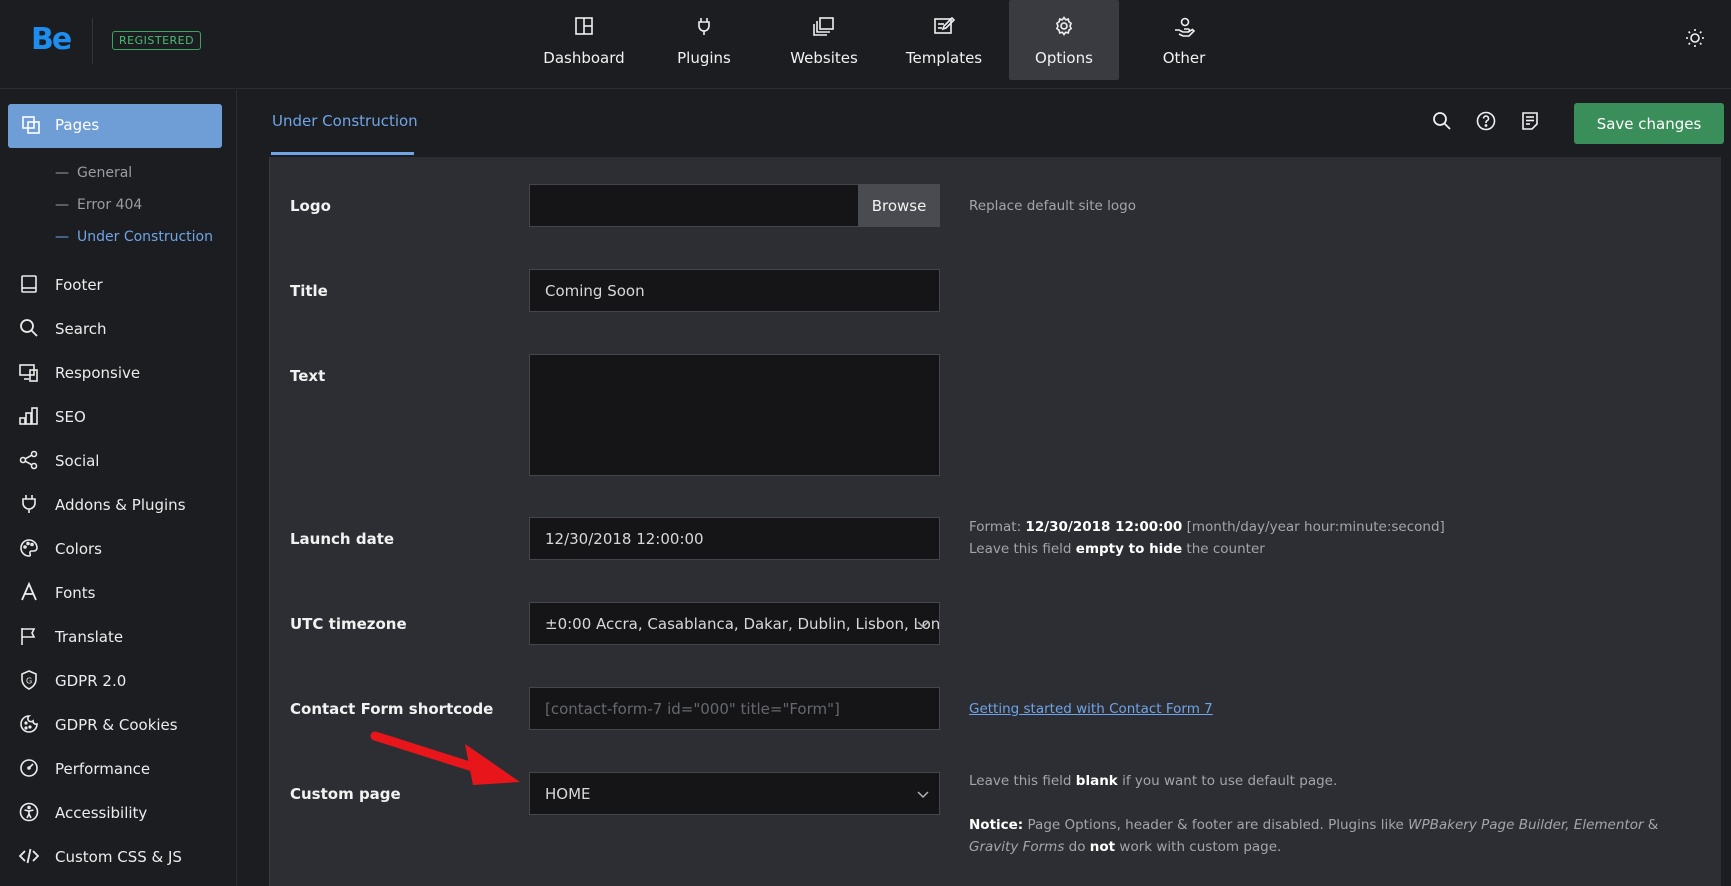 The image size is (1731, 886). What do you see at coordinates (77, 125) in the screenshot?
I see `sidebar-item-label: Pages` at bounding box center [77, 125].